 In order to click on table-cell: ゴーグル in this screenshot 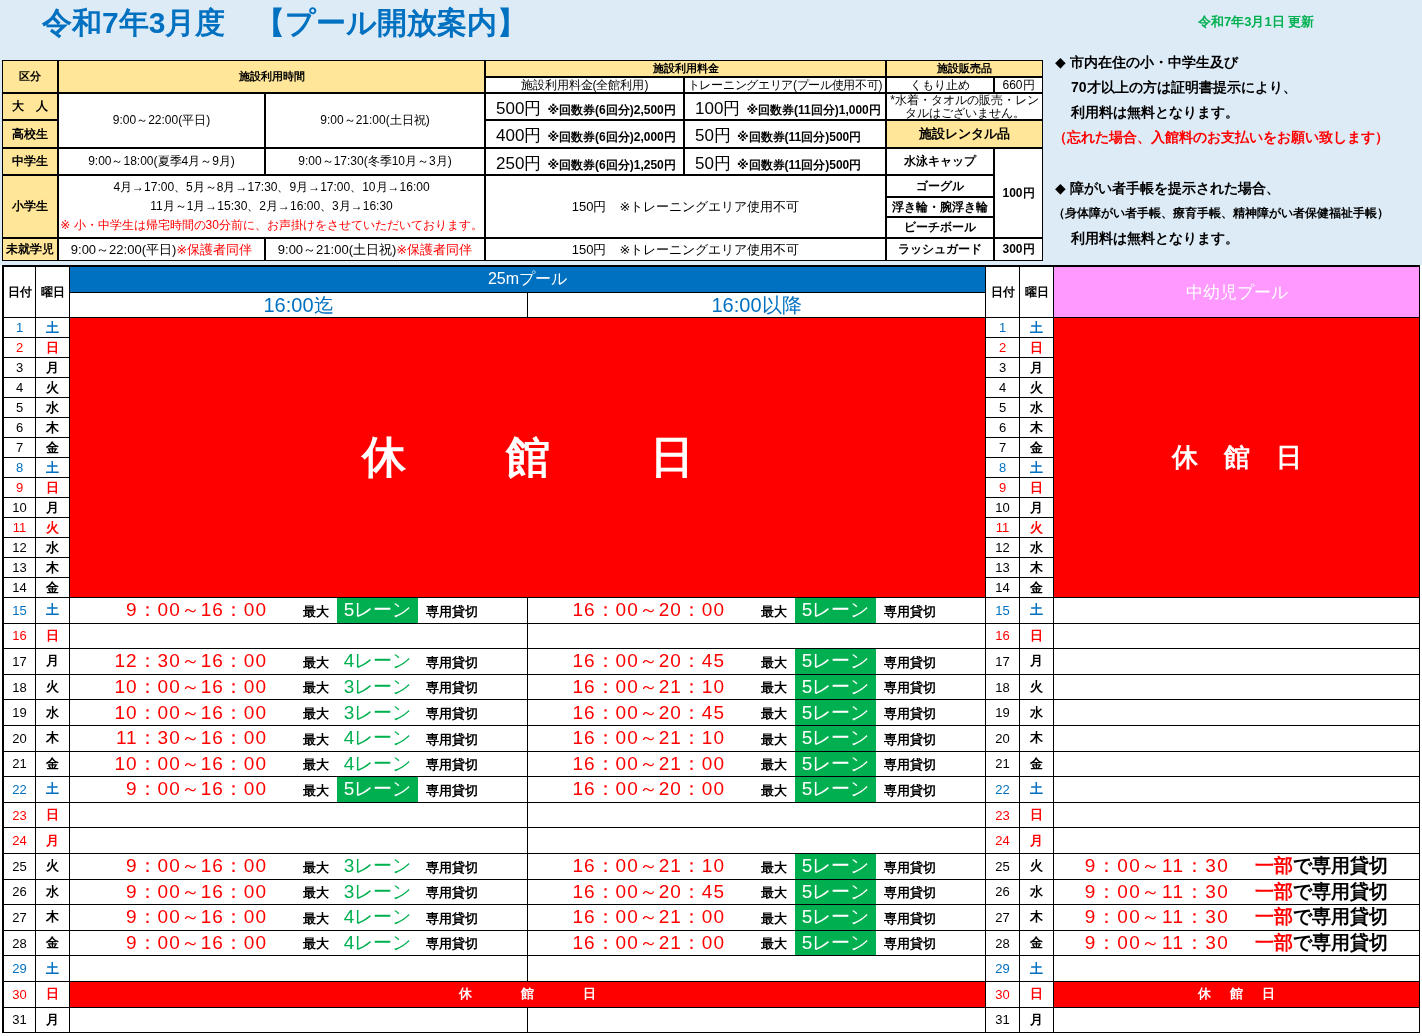, I will do `click(940, 186)`.